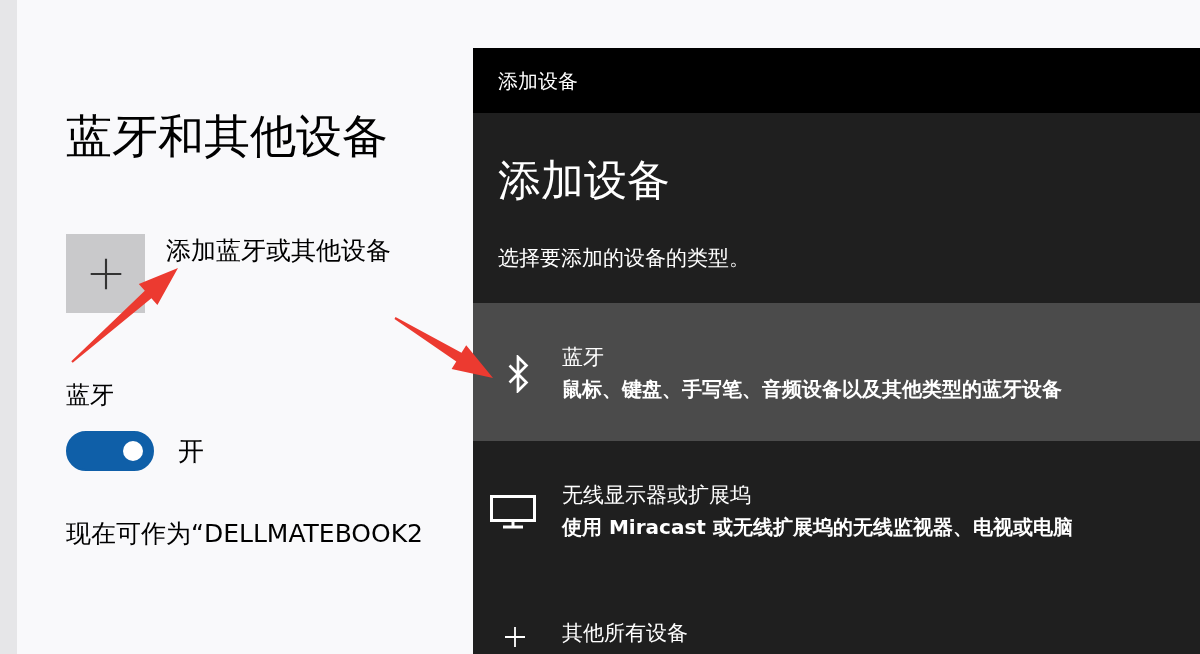 The height and width of the screenshot is (654, 1200). I want to click on device-type-option: 其他所有设备, so click(836, 616).